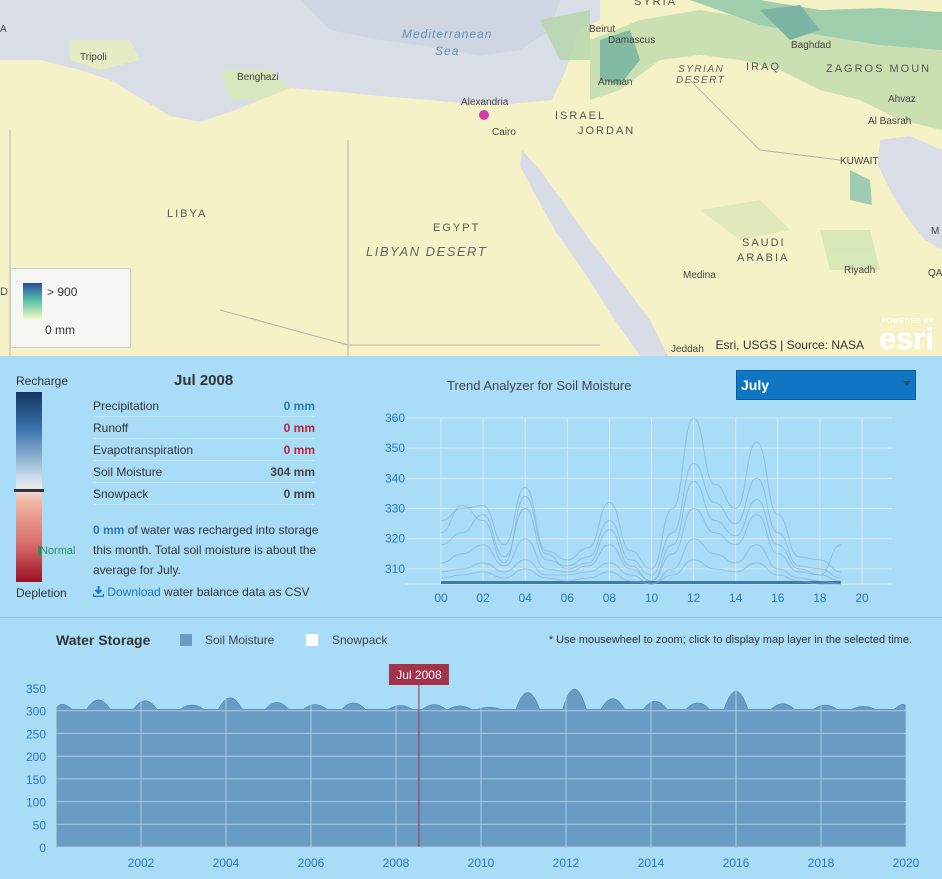  I want to click on map-label-kuwait: KUWAIT, so click(859, 161).